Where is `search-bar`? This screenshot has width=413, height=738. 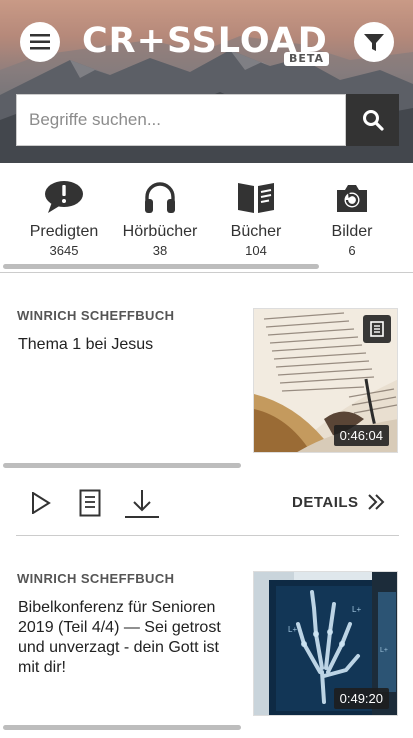 search-bar is located at coordinates (207, 120).